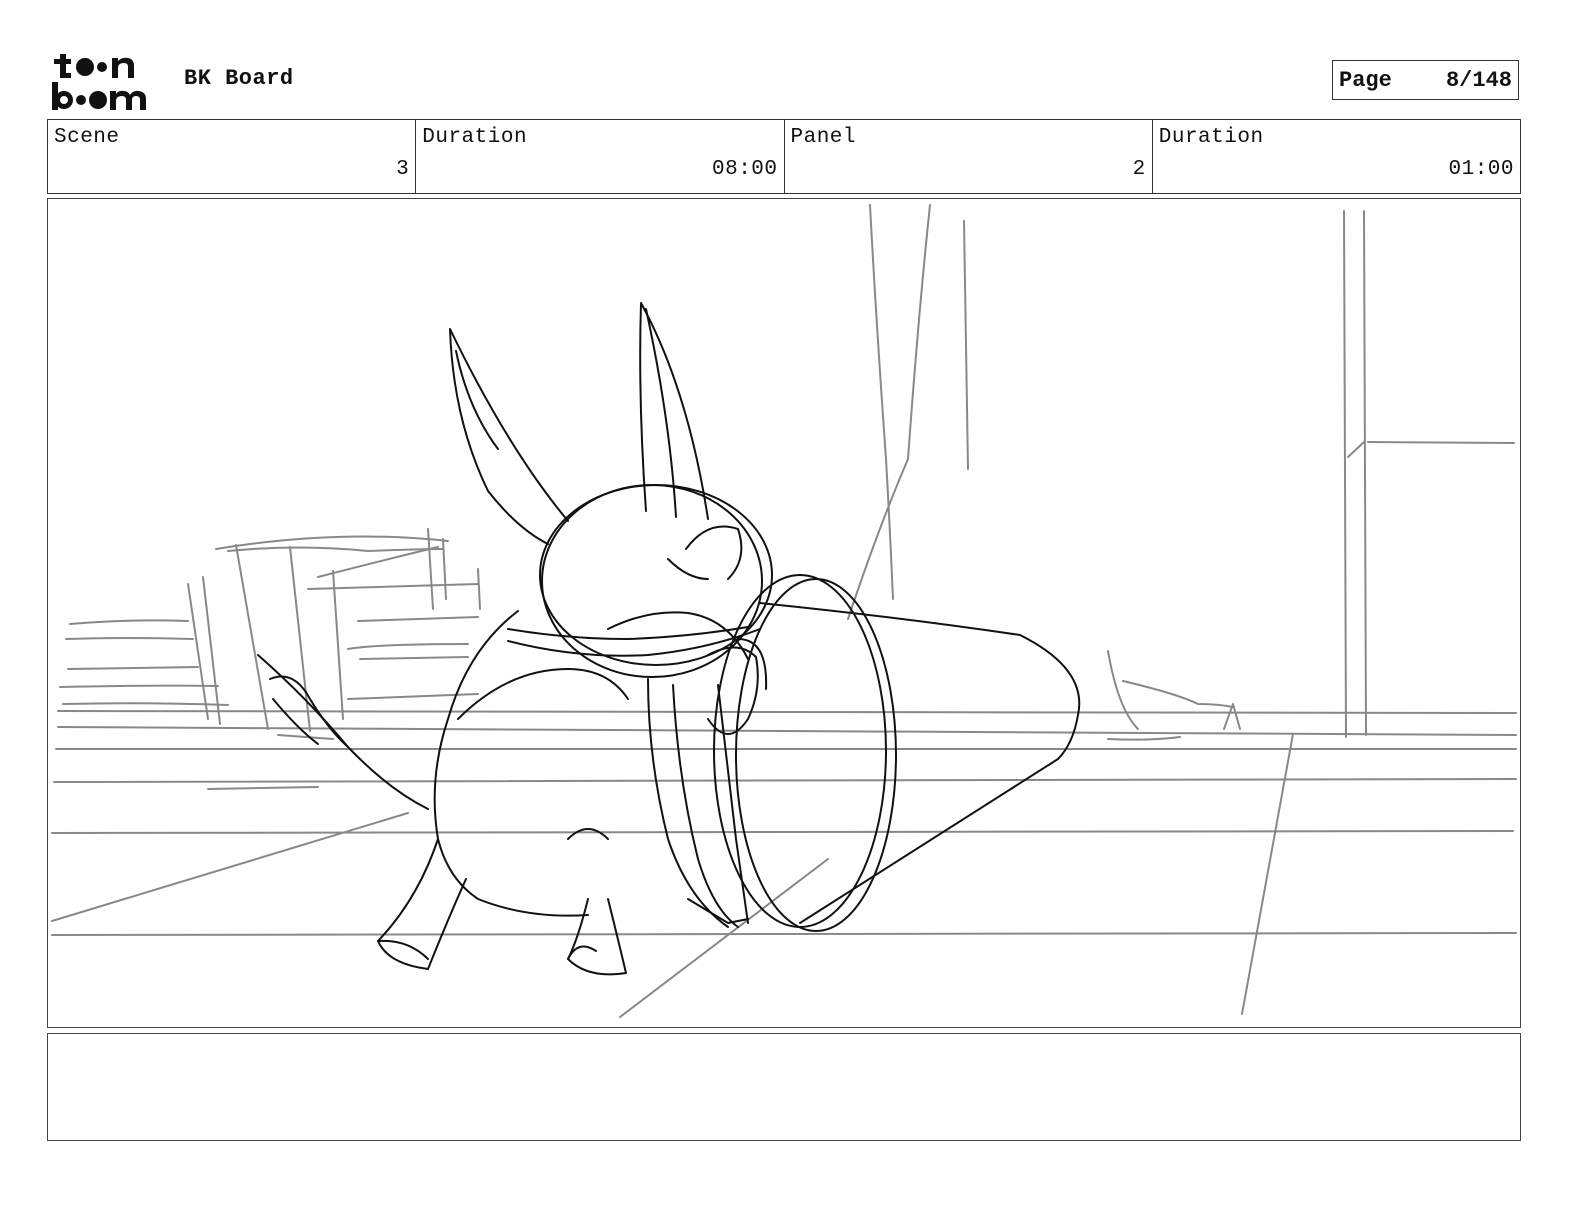 Image resolution: width=1584 pixels, height=1224 pixels. Describe the element at coordinates (1336, 156) in the screenshot. I see `panel-duration-cell: Duration 01:00` at that location.